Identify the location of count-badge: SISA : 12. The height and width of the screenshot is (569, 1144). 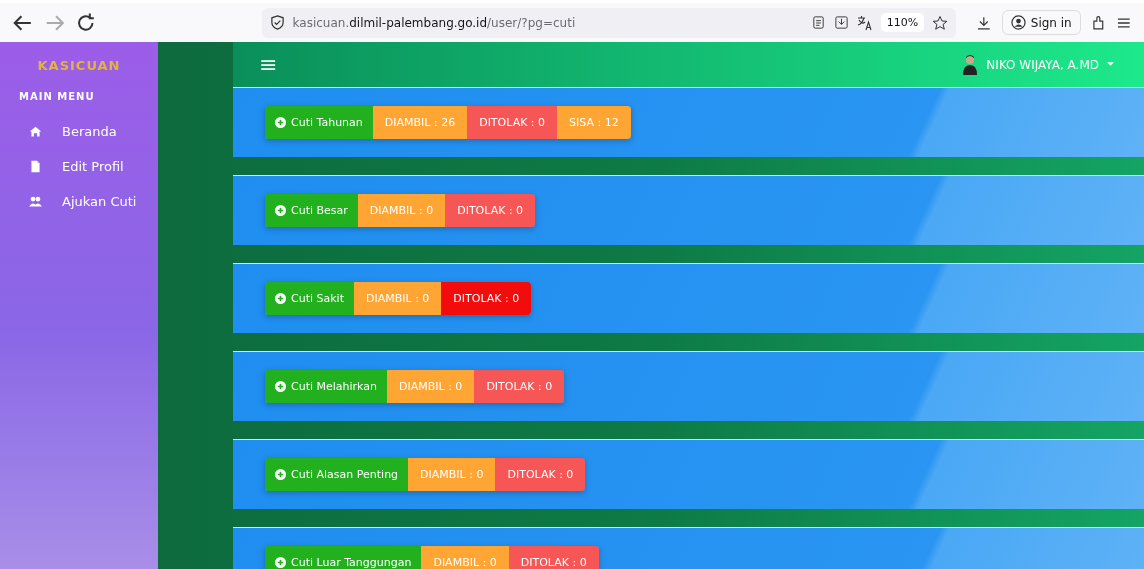
(594, 122).